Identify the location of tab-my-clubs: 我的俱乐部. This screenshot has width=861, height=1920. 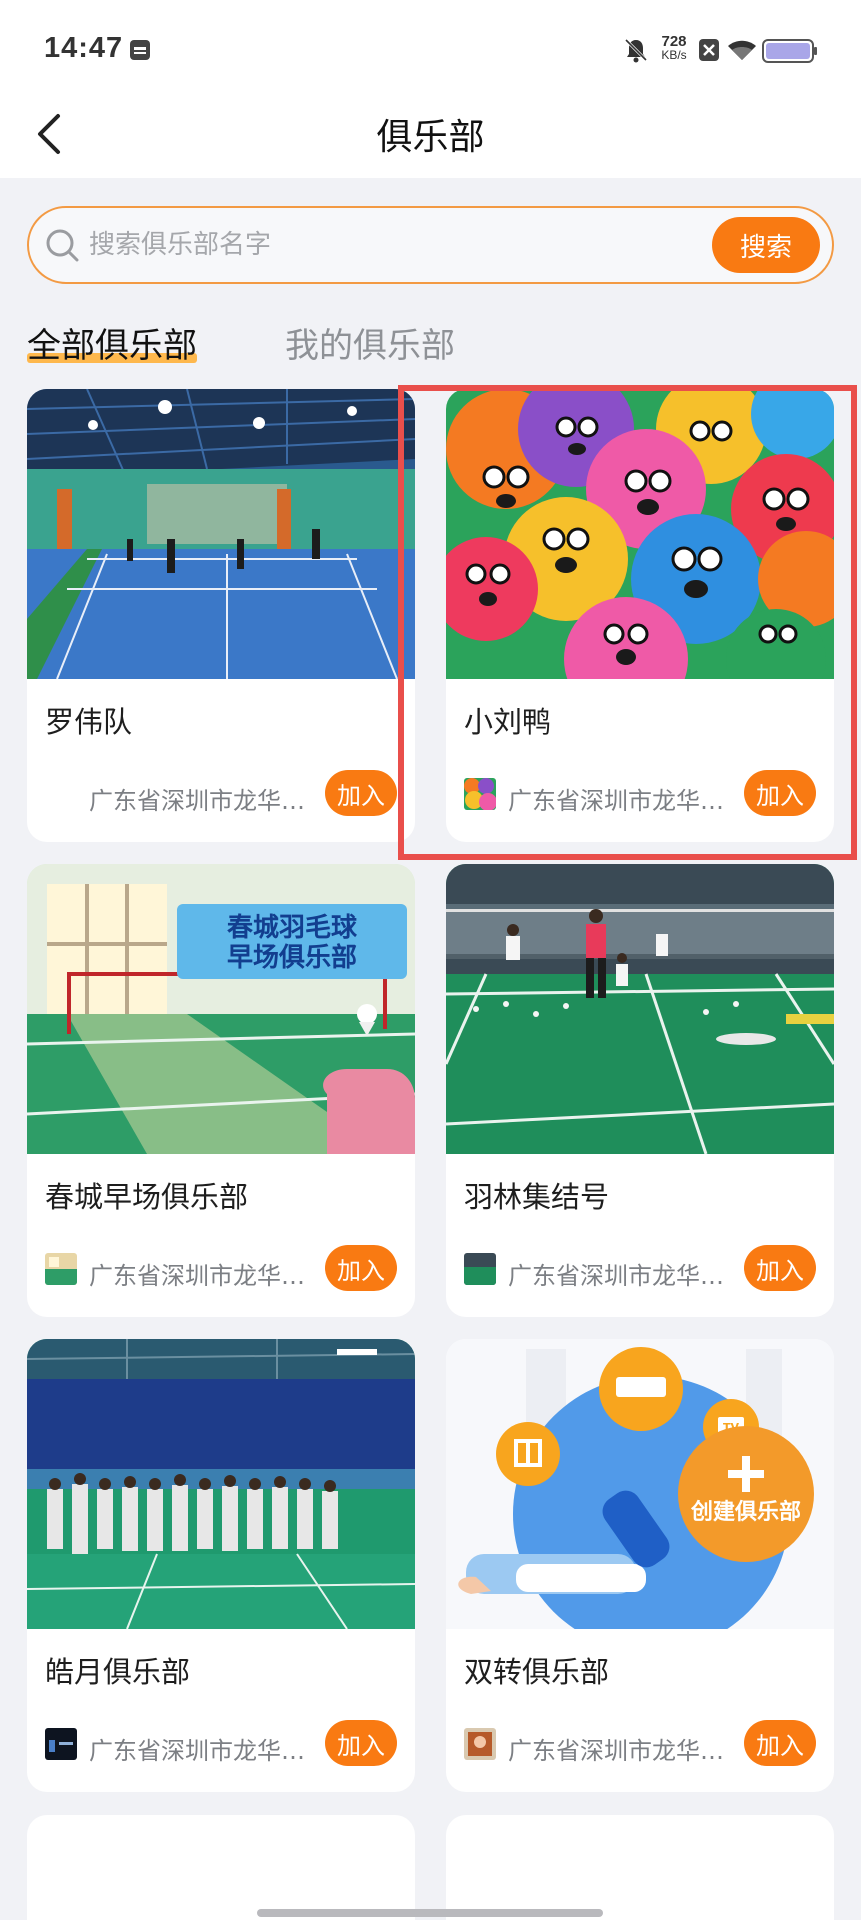
(370, 342).